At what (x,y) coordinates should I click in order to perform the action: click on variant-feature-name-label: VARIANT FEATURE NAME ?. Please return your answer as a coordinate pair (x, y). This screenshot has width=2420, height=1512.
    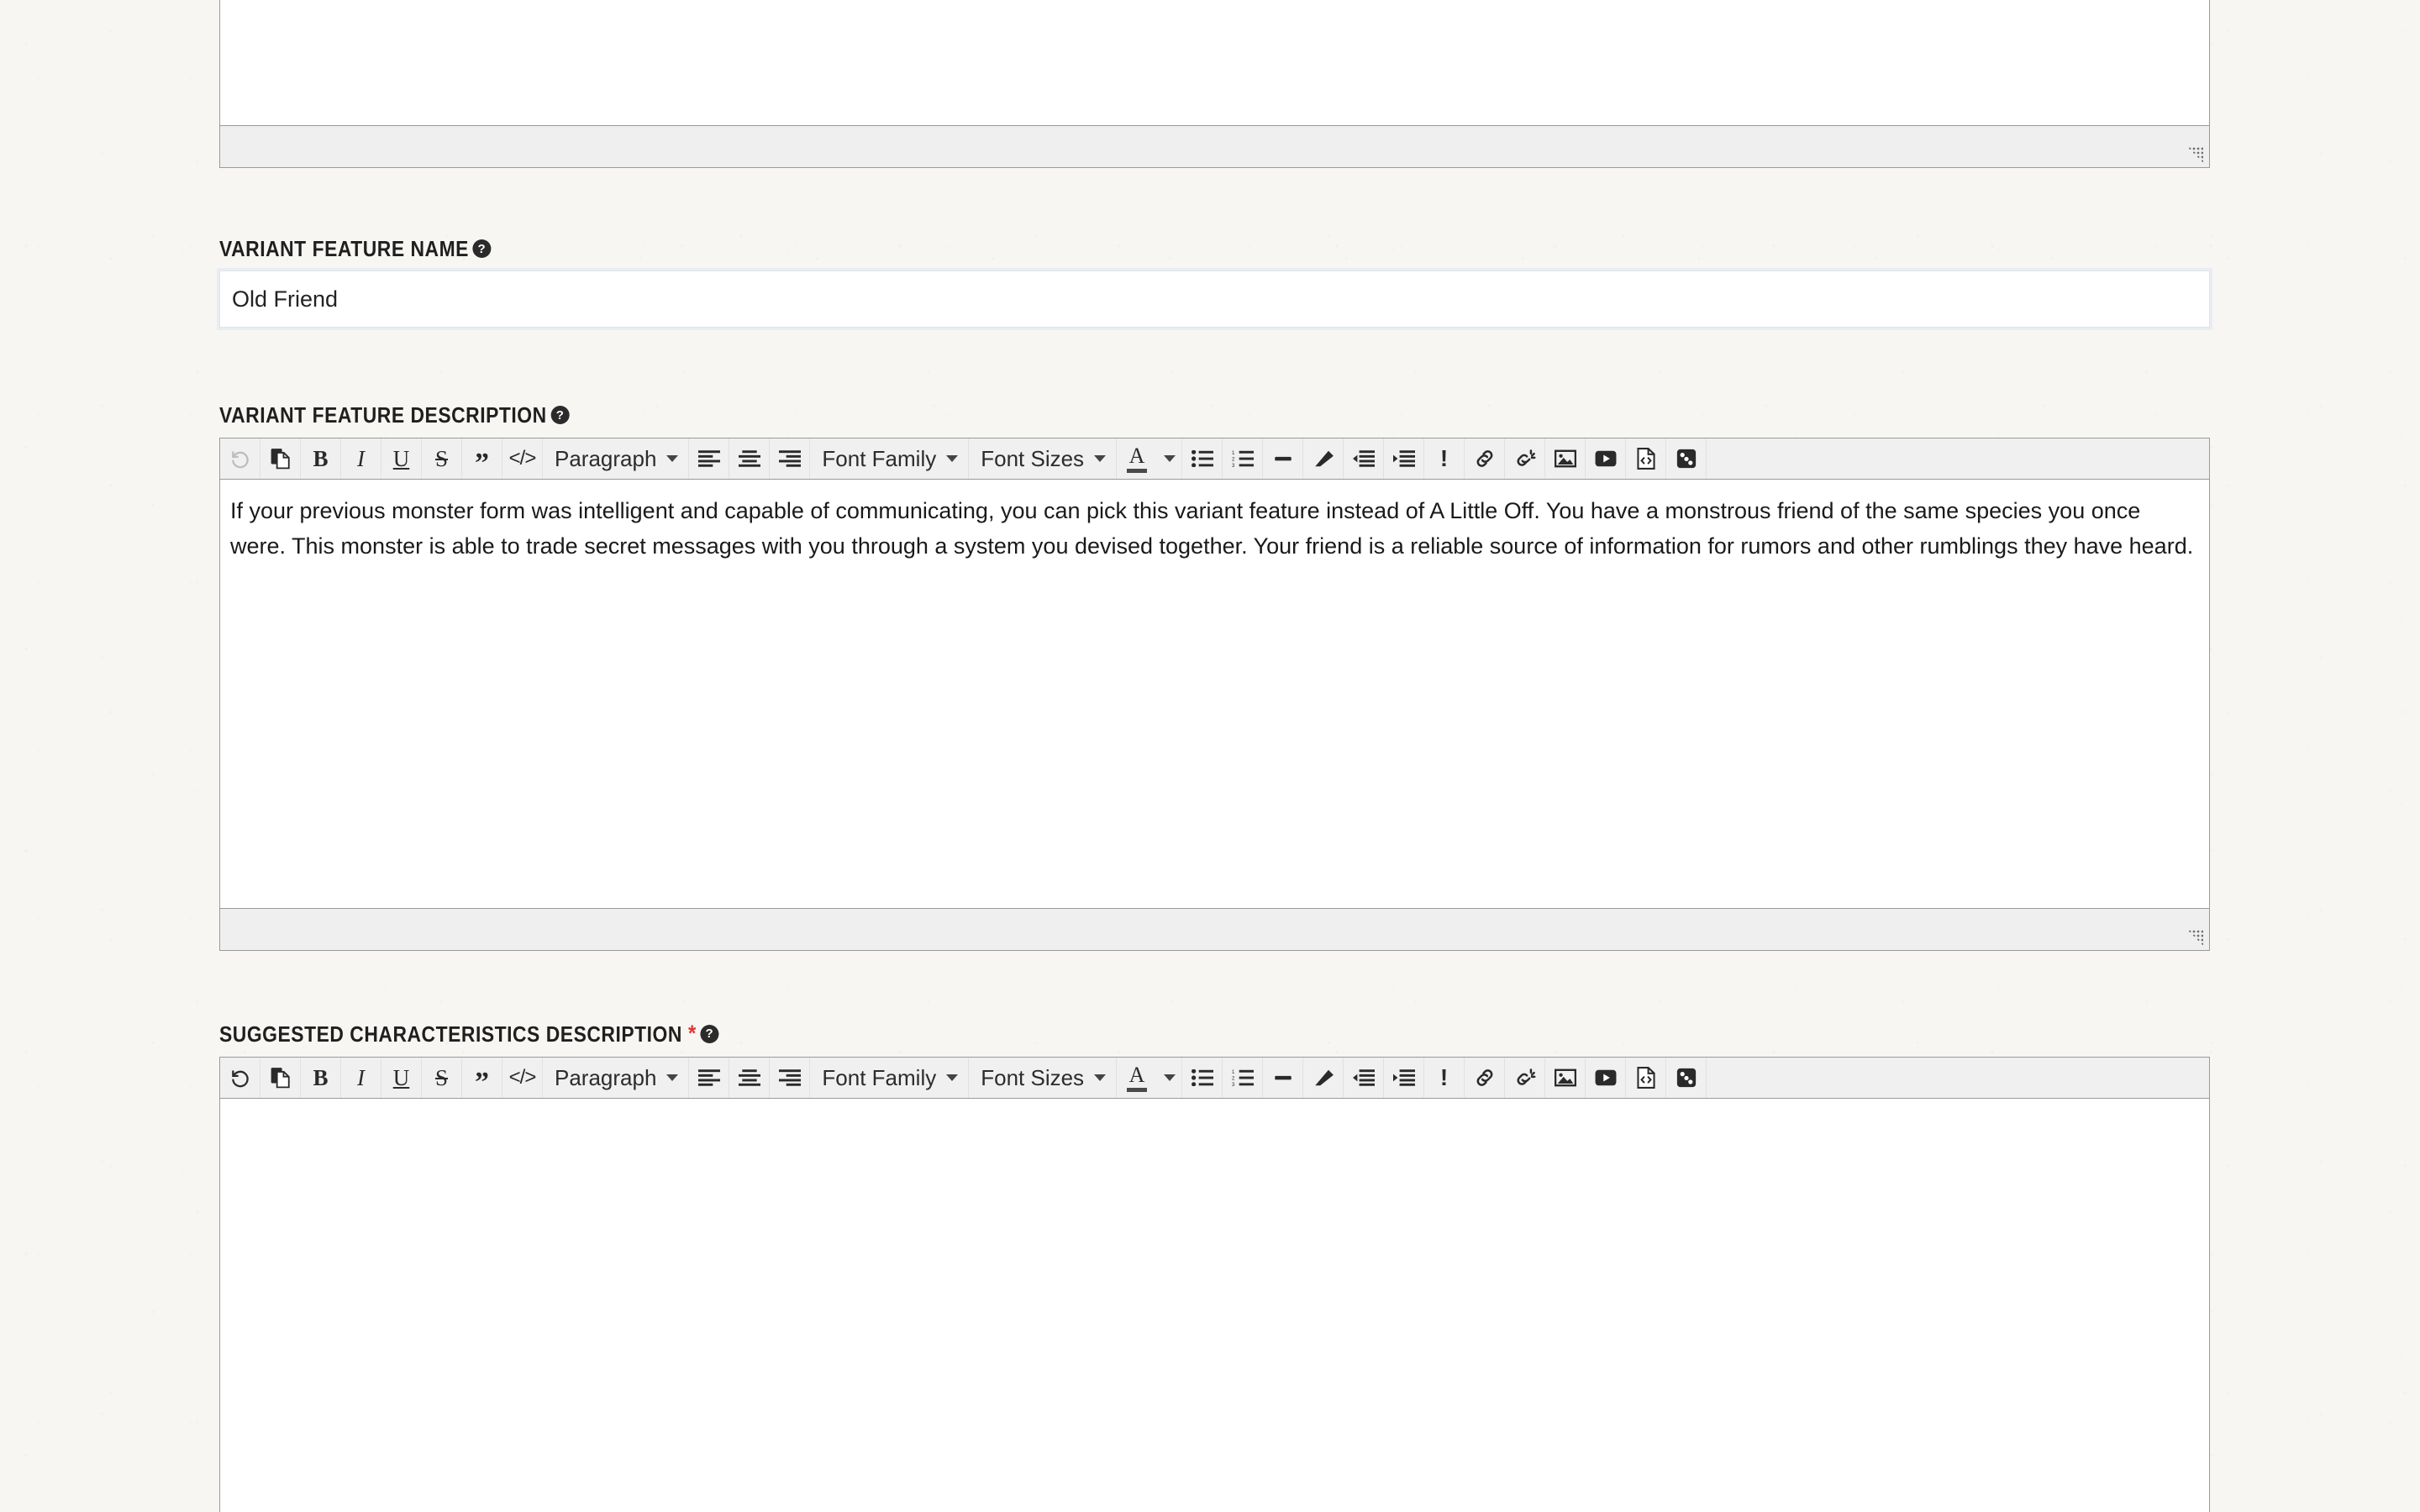
    Looking at the image, I should click on (1095, 249).